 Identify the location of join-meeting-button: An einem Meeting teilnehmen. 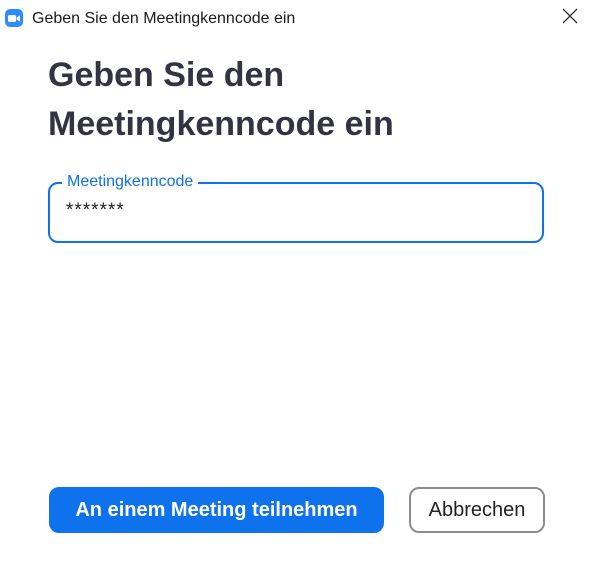
(216, 510).